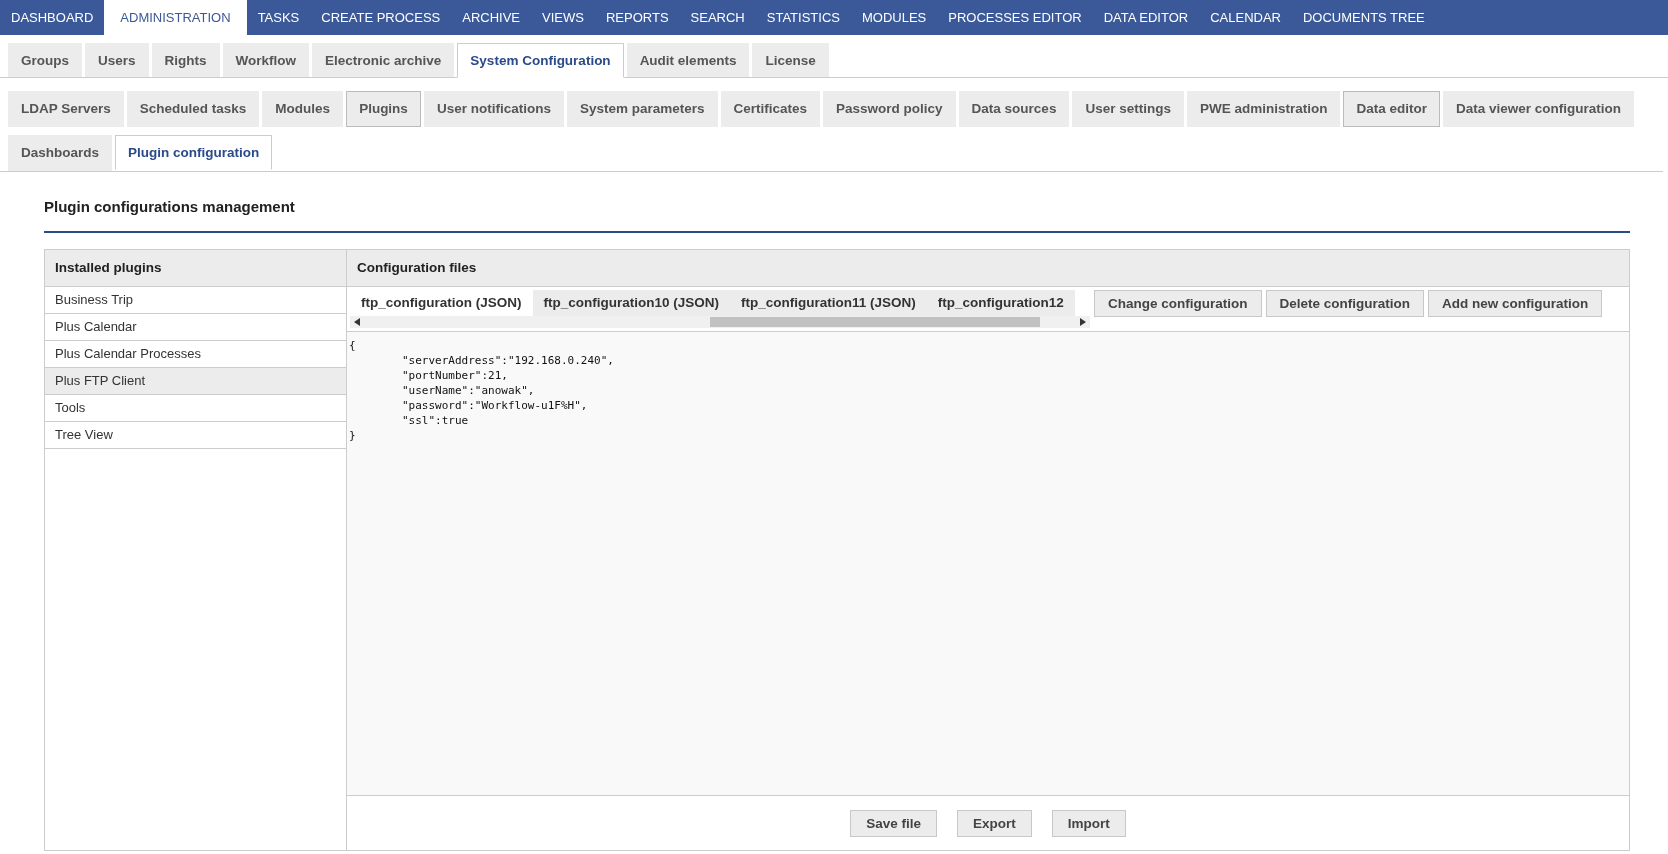  Describe the element at coordinates (828, 303) in the screenshot. I see `file-tab: ftp_configuration11 (JSON)` at that location.